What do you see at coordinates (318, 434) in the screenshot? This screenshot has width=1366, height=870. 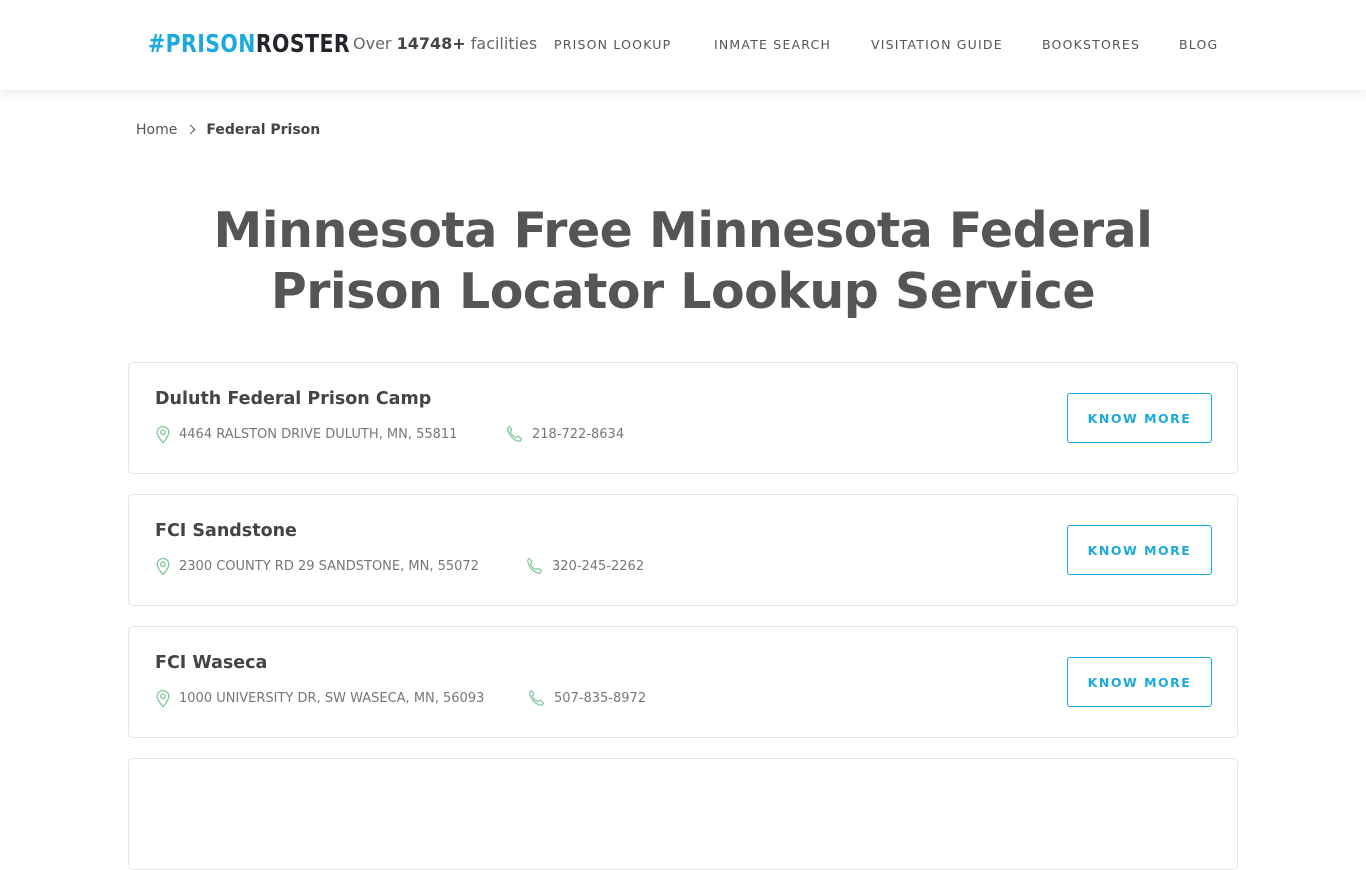 I see `facility-address-text: 4464 RALSTON DRIVE DULUTH, MN, 55811` at bounding box center [318, 434].